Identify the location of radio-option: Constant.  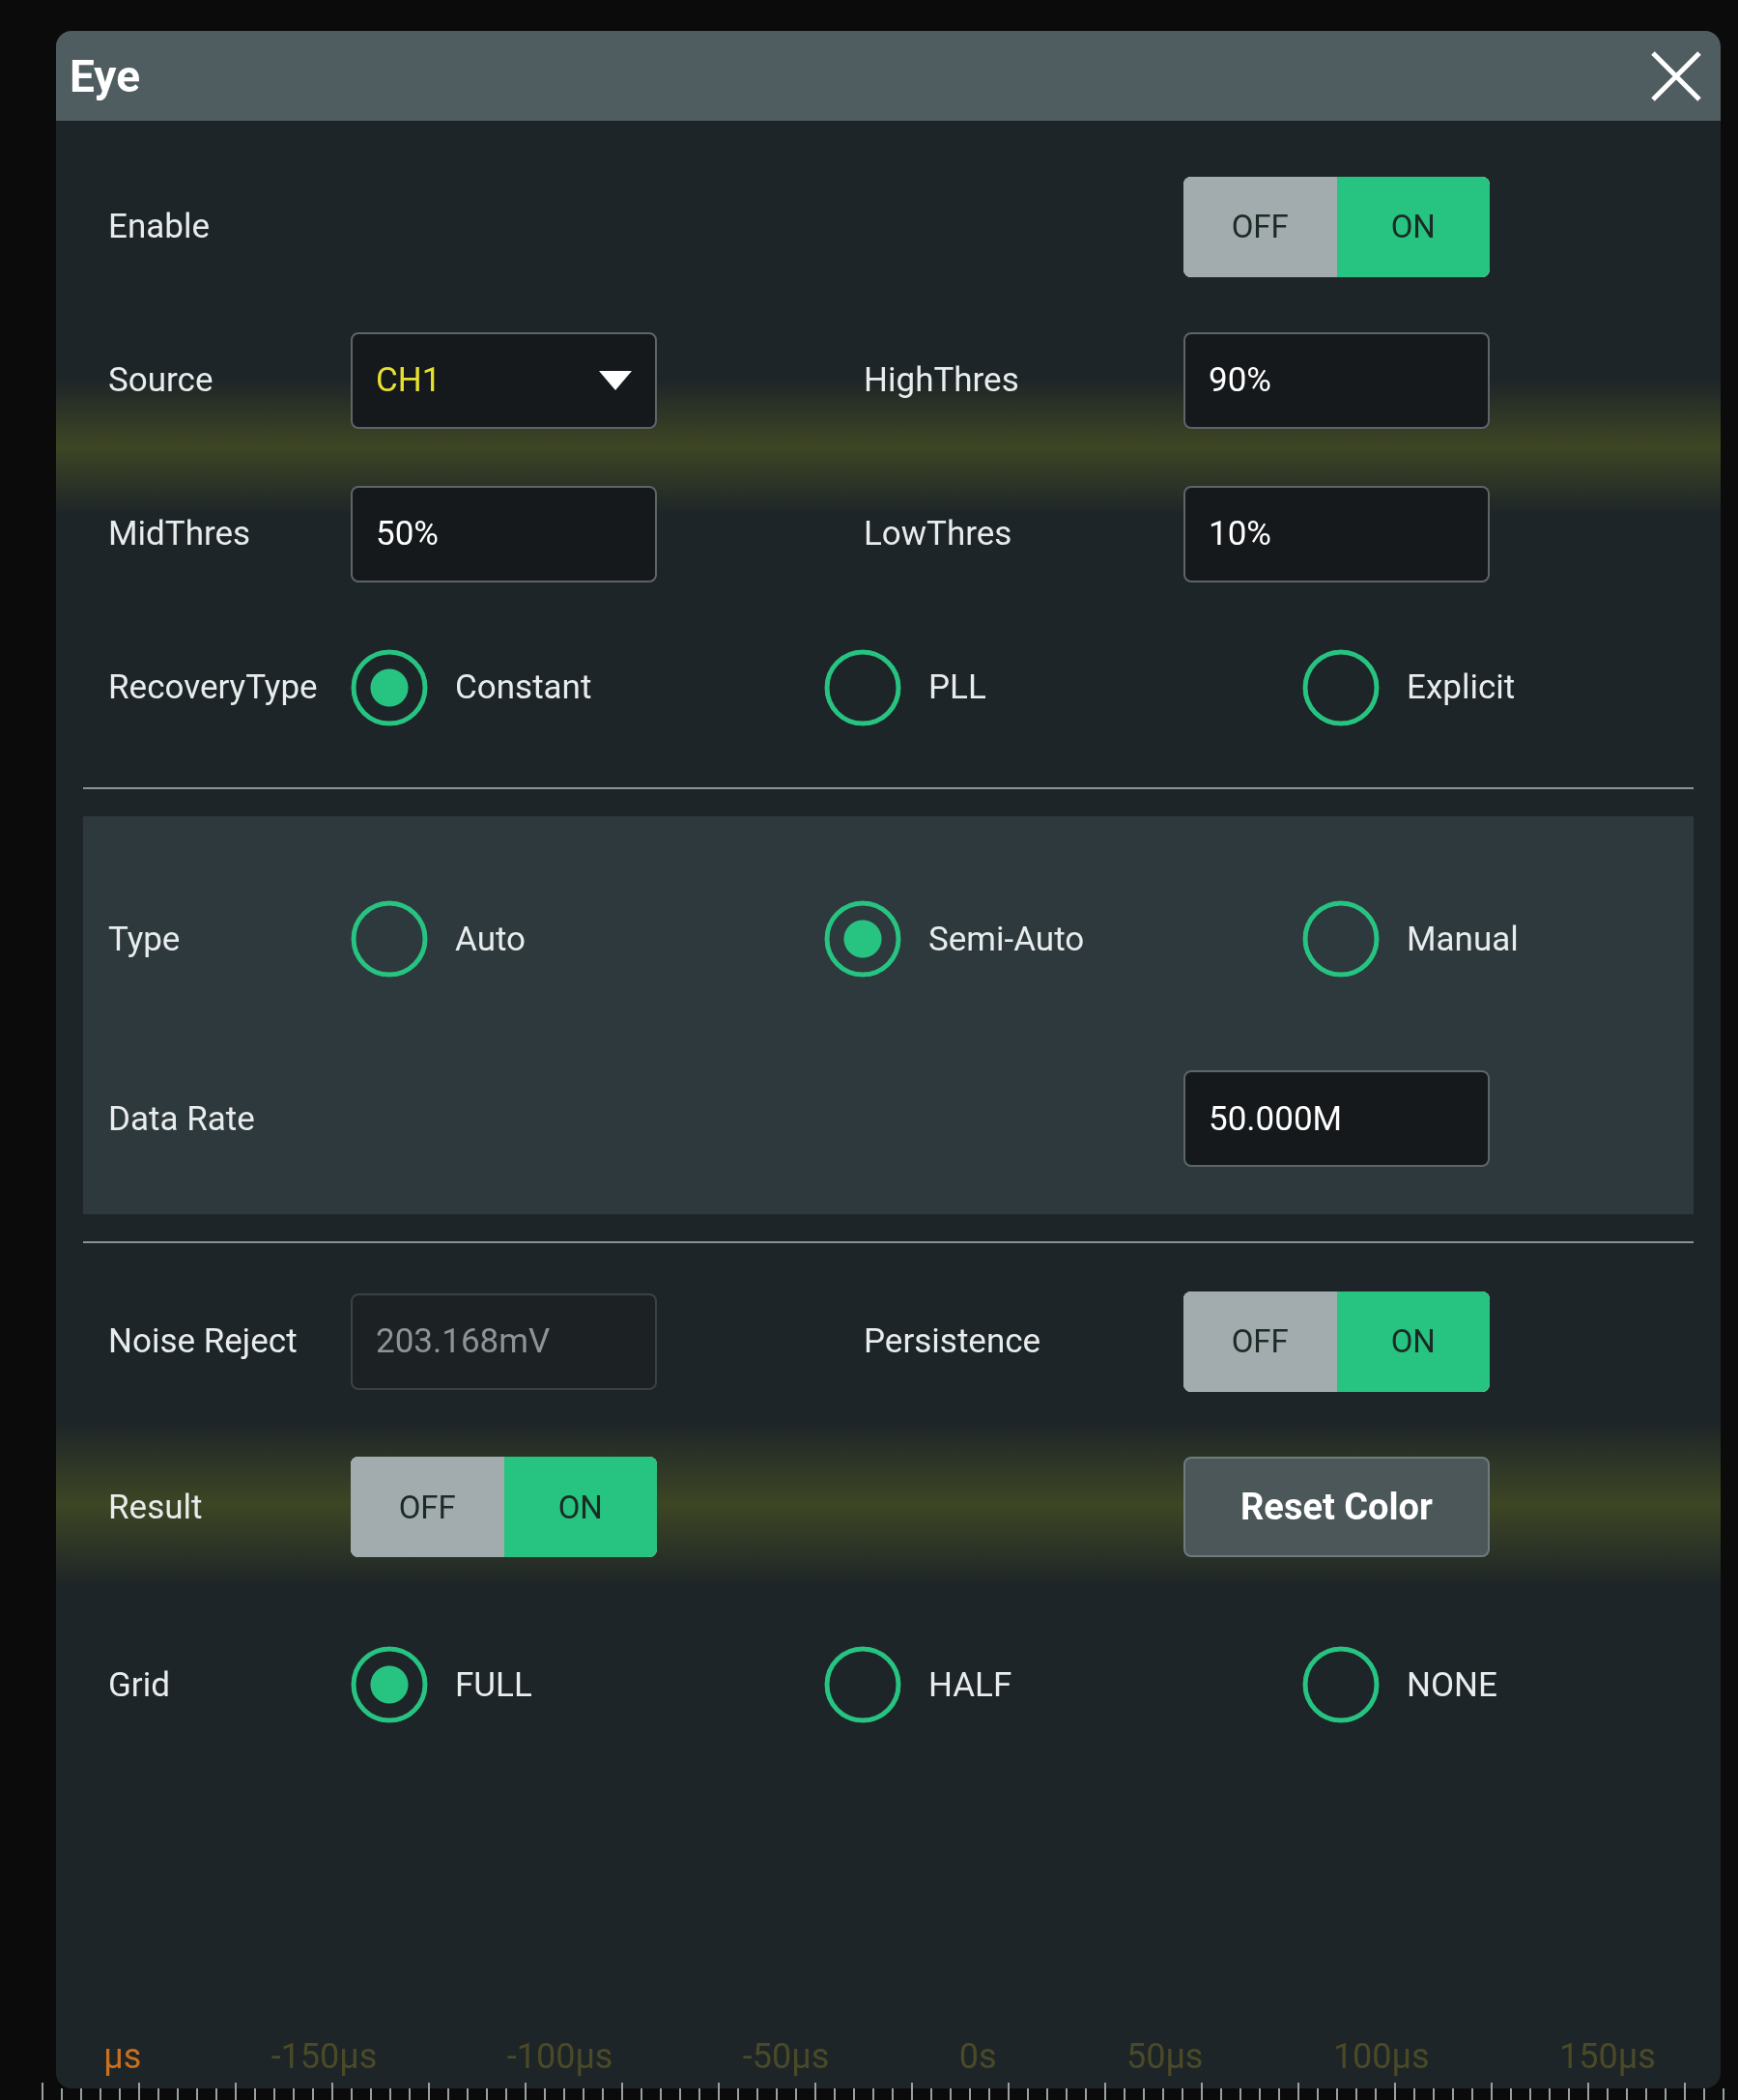
(471, 687).